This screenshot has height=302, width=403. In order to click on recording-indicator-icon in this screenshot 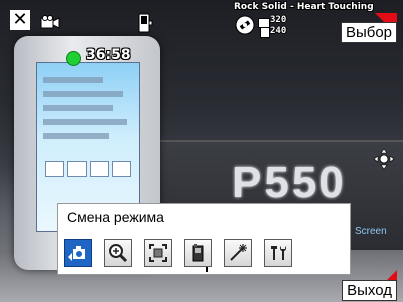, I will do `click(73, 58)`.